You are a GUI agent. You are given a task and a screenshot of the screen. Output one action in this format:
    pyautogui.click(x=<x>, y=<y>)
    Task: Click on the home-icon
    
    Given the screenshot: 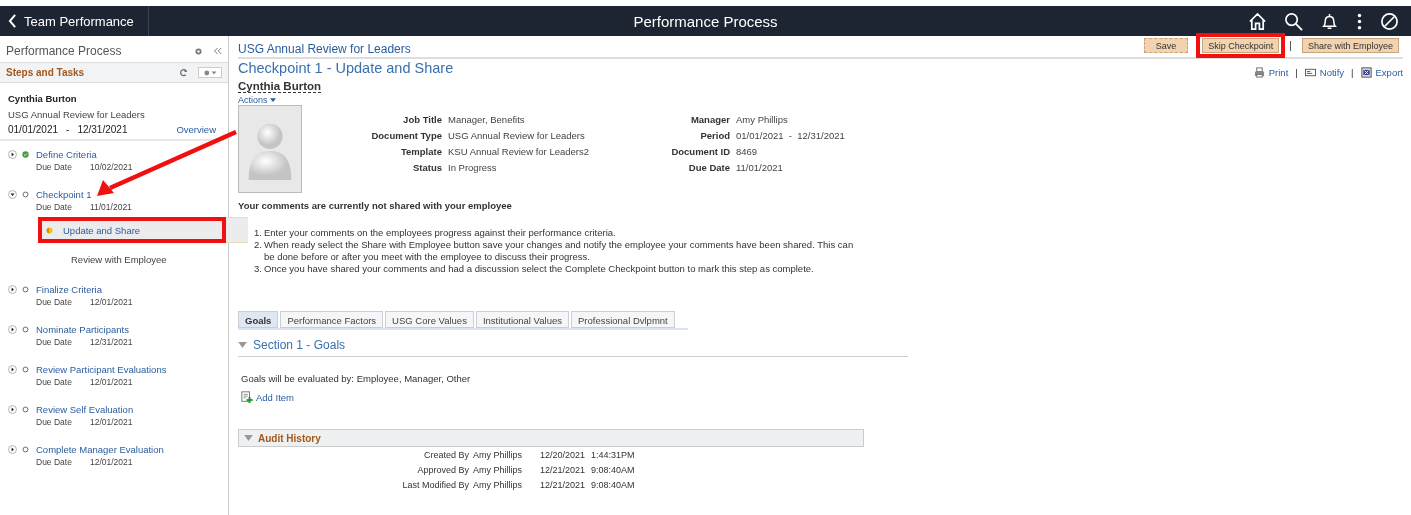 What is the action you would take?
    pyautogui.click(x=1257, y=21)
    